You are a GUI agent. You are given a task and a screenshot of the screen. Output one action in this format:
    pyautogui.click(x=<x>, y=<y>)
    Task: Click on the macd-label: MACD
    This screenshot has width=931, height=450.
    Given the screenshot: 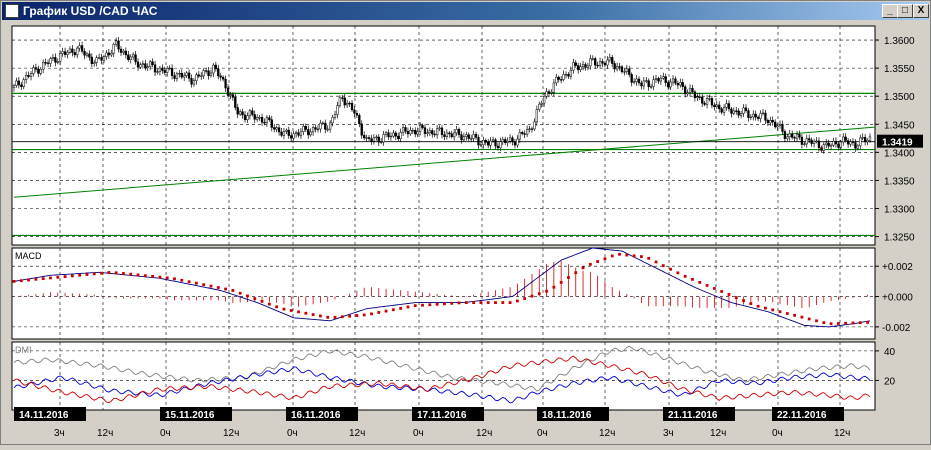 What is the action you would take?
    pyautogui.click(x=28, y=256)
    